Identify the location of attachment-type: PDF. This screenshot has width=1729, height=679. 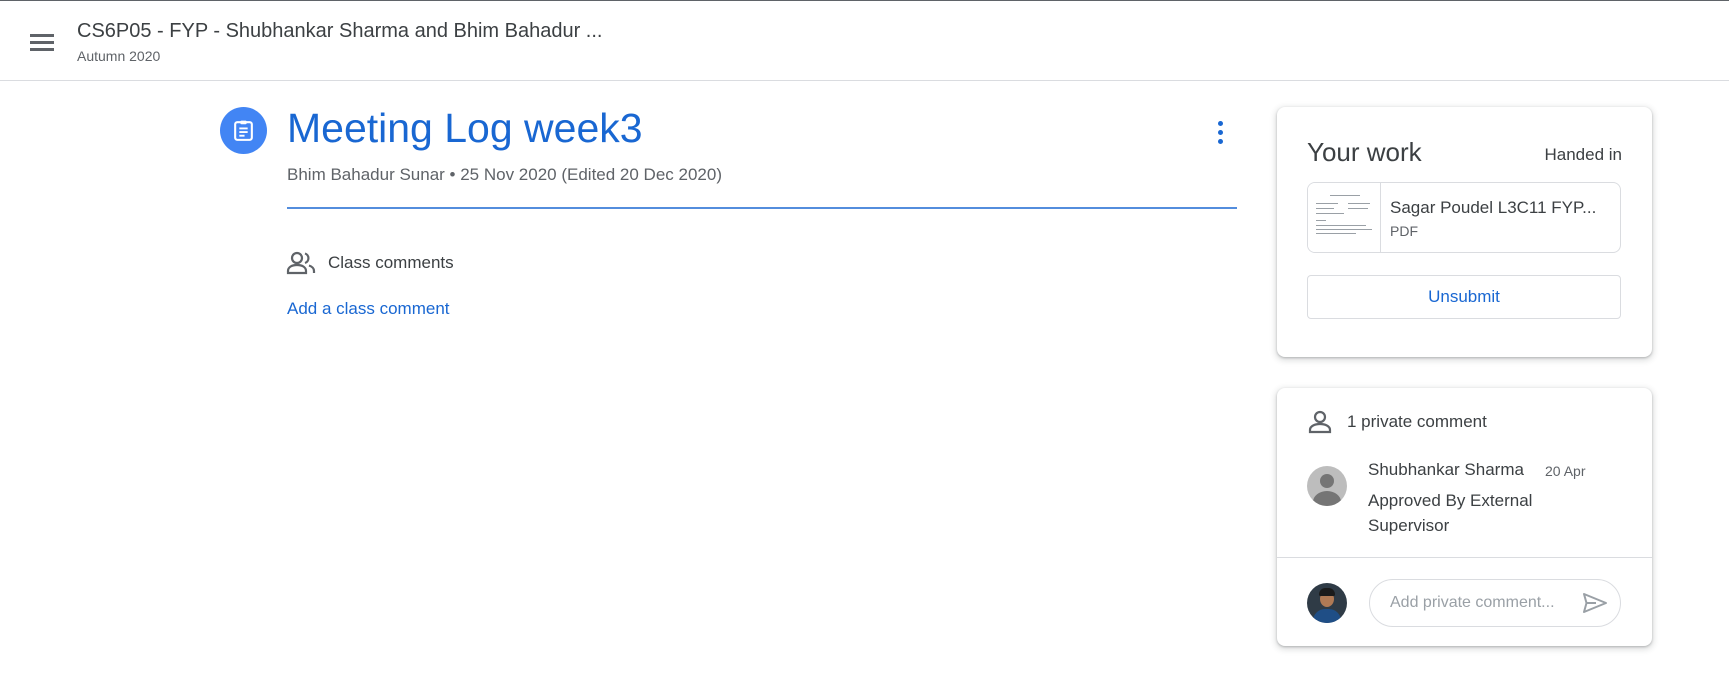
(1404, 231).